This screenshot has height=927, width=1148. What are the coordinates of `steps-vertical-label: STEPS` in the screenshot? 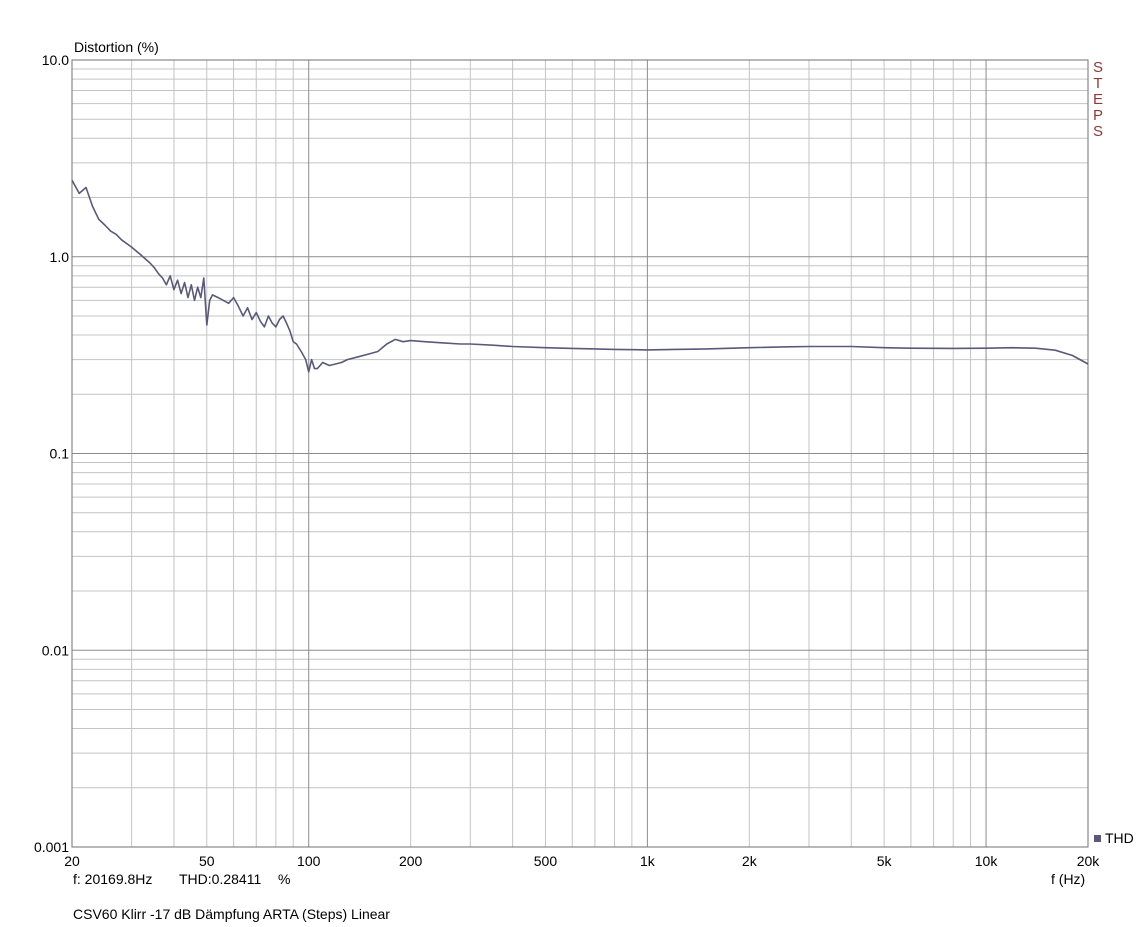 It's located at (1098, 100).